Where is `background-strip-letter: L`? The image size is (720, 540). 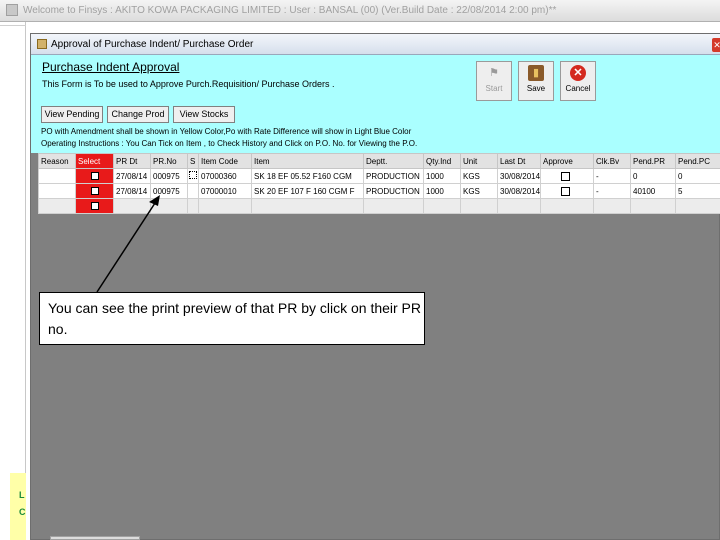
background-strip-letter: L is located at coordinates (22, 495).